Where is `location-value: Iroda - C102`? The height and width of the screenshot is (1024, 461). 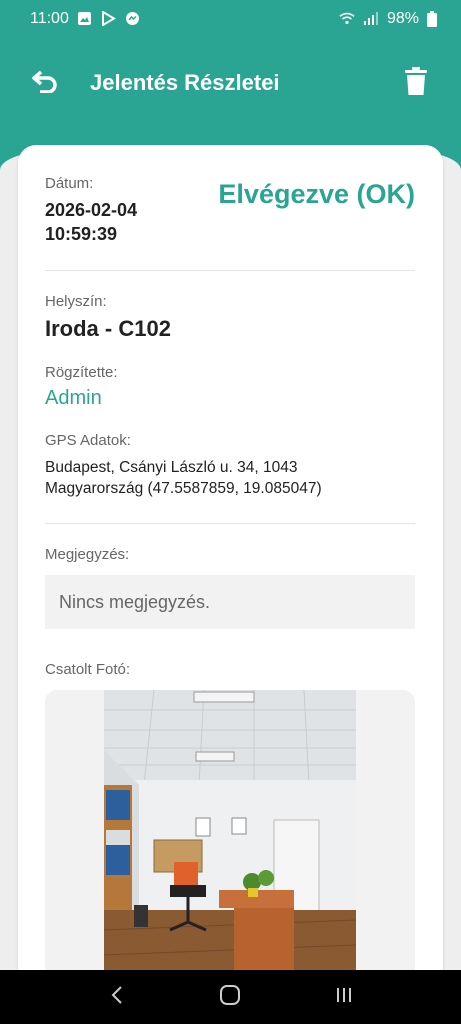
location-value: Iroda - C102 is located at coordinates (108, 328).